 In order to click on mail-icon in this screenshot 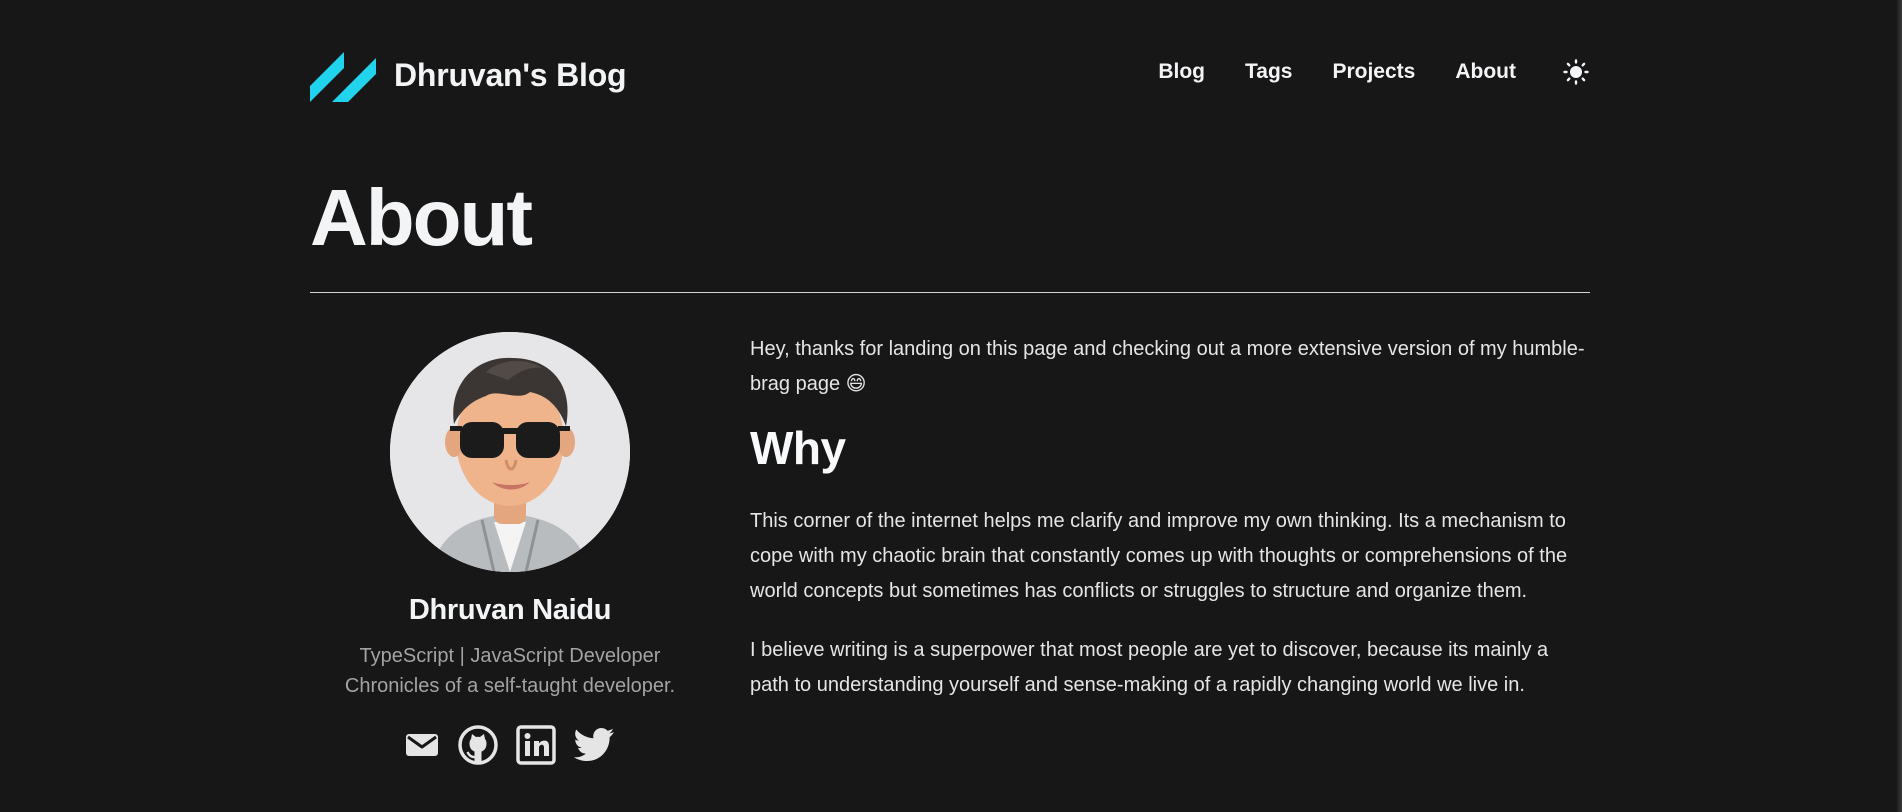, I will do `click(422, 745)`.